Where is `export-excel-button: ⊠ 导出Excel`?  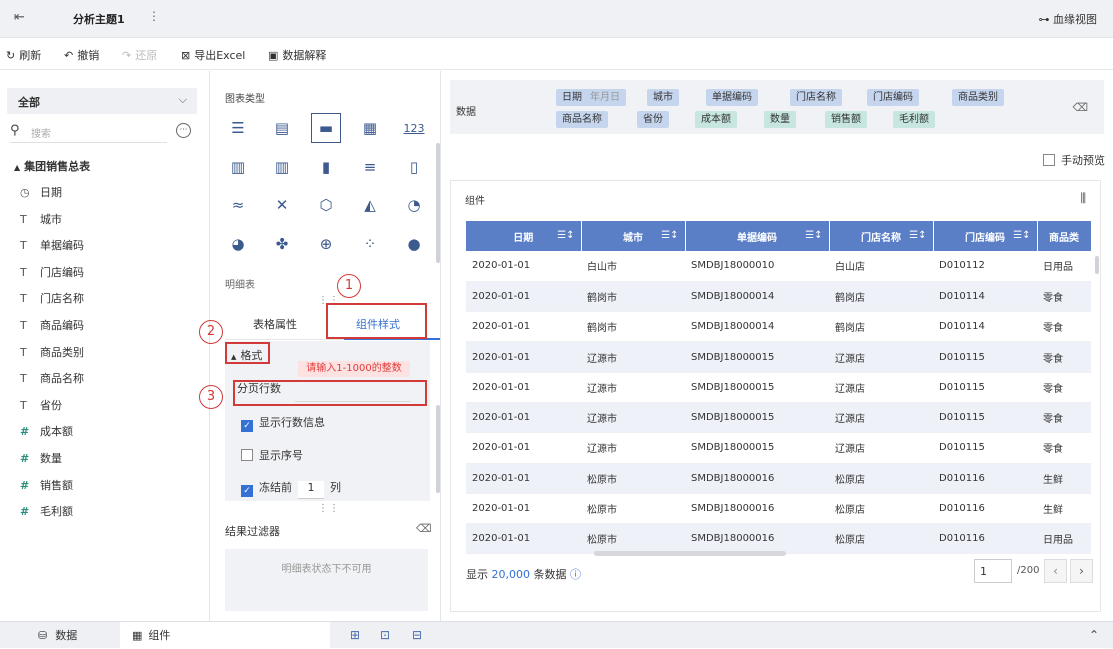
export-excel-button: ⊠ 导出Excel is located at coordinates (213, 55).